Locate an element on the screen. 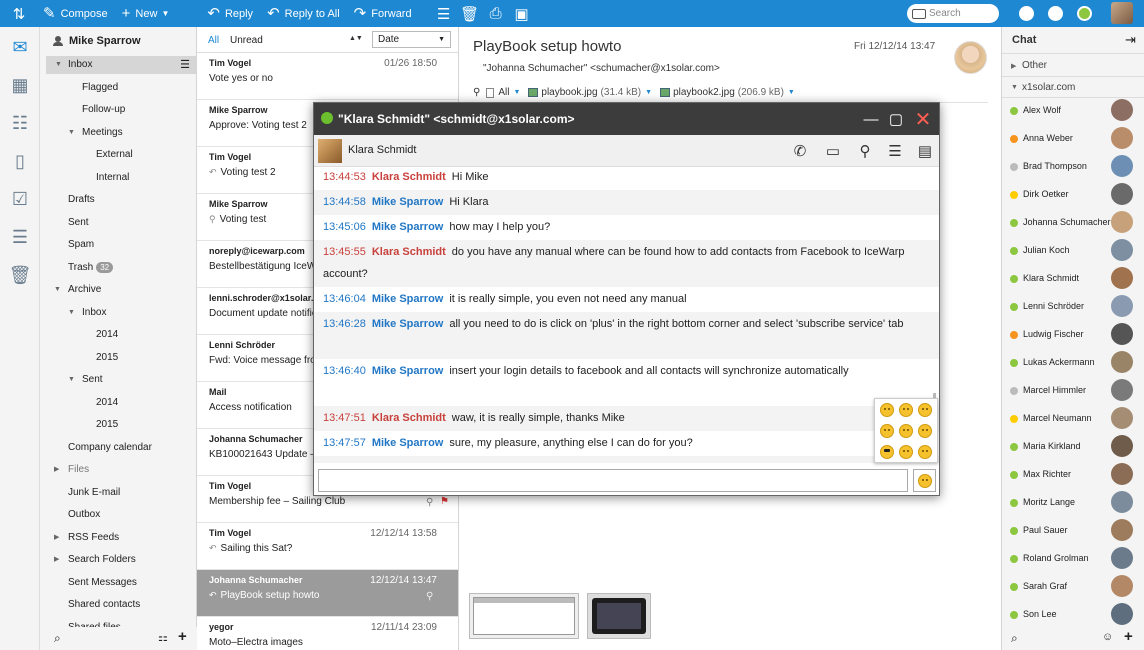 The height and width of the screenshot is (650, 1144). laugh-emoji-icon is located at coordinates (906, 452).